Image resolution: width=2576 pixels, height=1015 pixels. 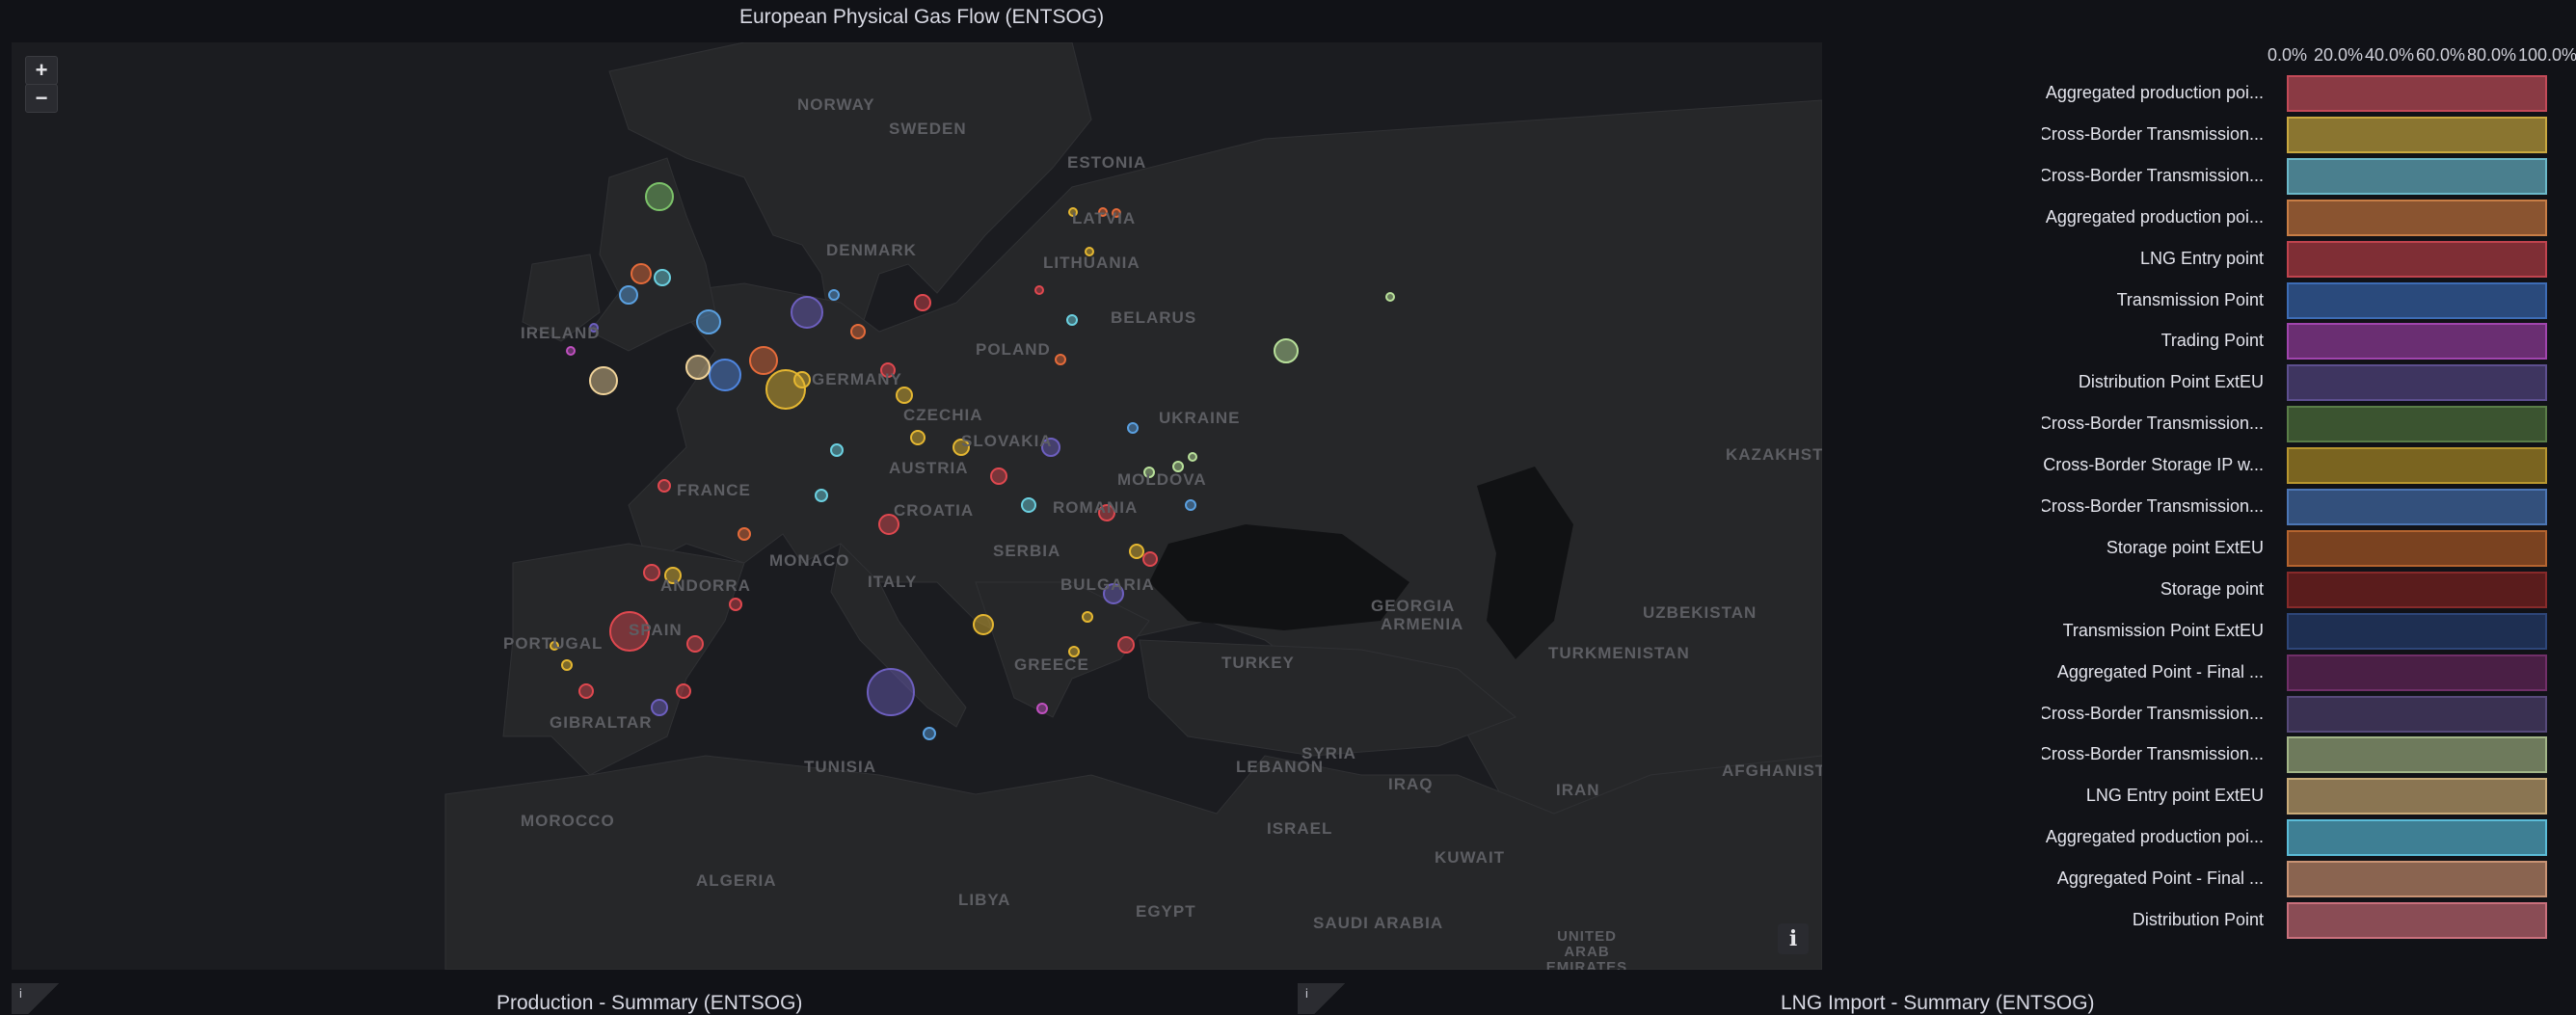 What do you see at coordinates (1154, 317) in the screenshot?
I see `map-label: BELARUS` at bounding box center [1154, 317].